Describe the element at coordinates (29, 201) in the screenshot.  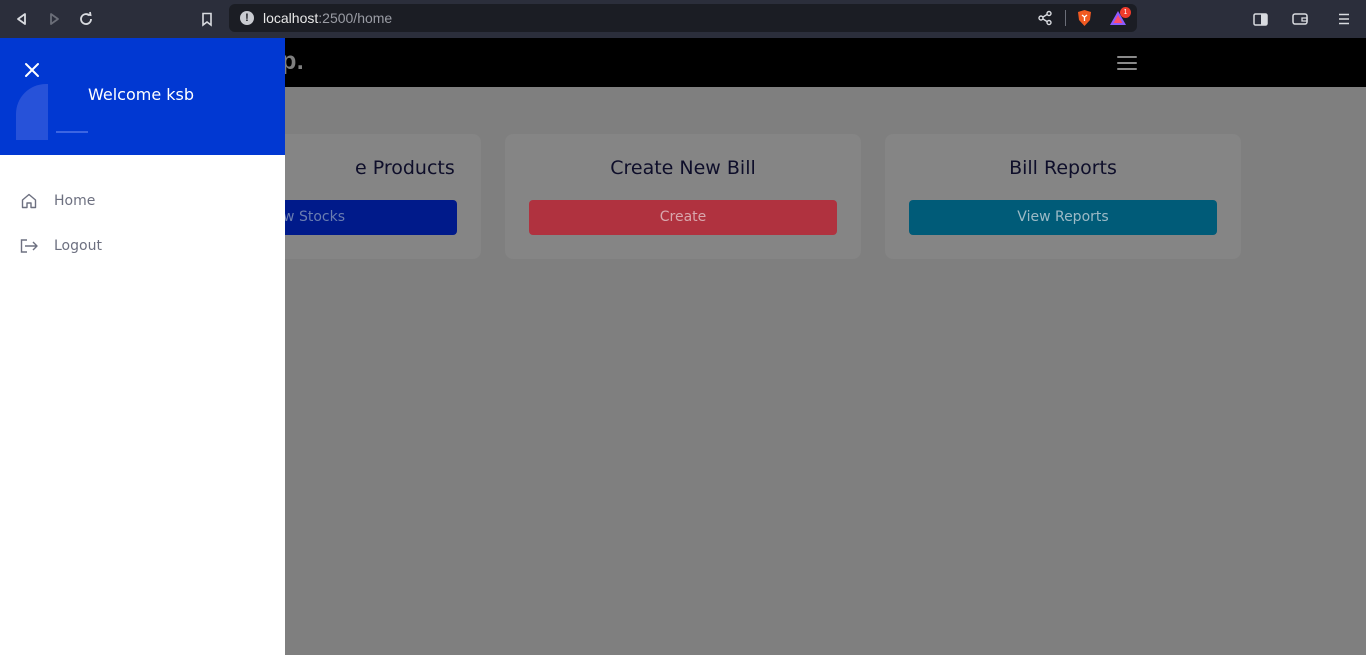
I see `home-icon` at that location.